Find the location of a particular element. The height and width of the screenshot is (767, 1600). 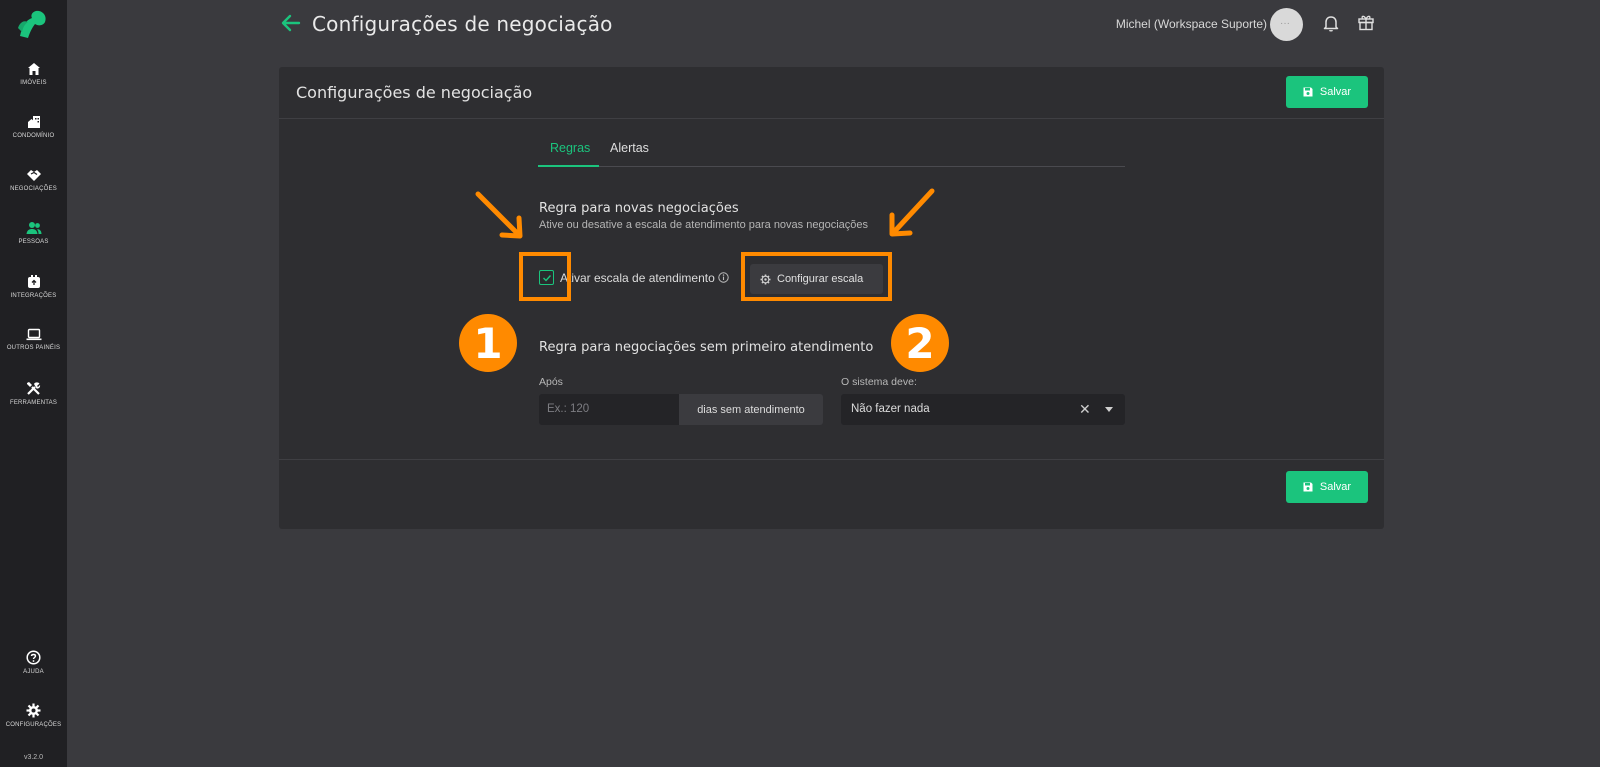

tools-icon is located at coordinates (34, 388).